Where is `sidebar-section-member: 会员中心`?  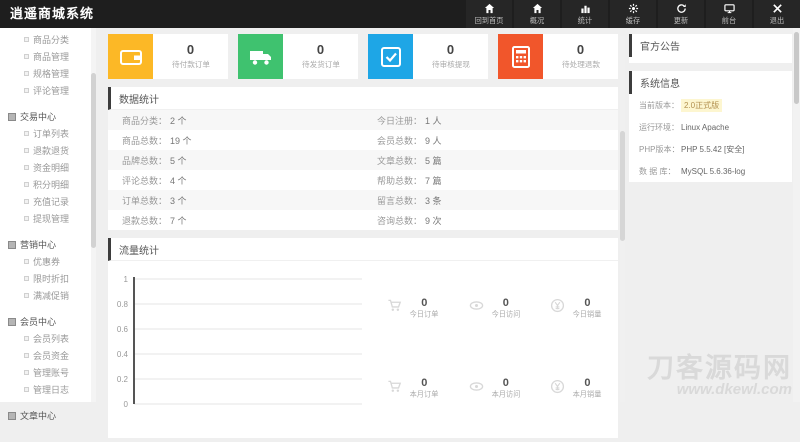
sidebar-section-member: 会员中心 is located at coordinates (48, 321).